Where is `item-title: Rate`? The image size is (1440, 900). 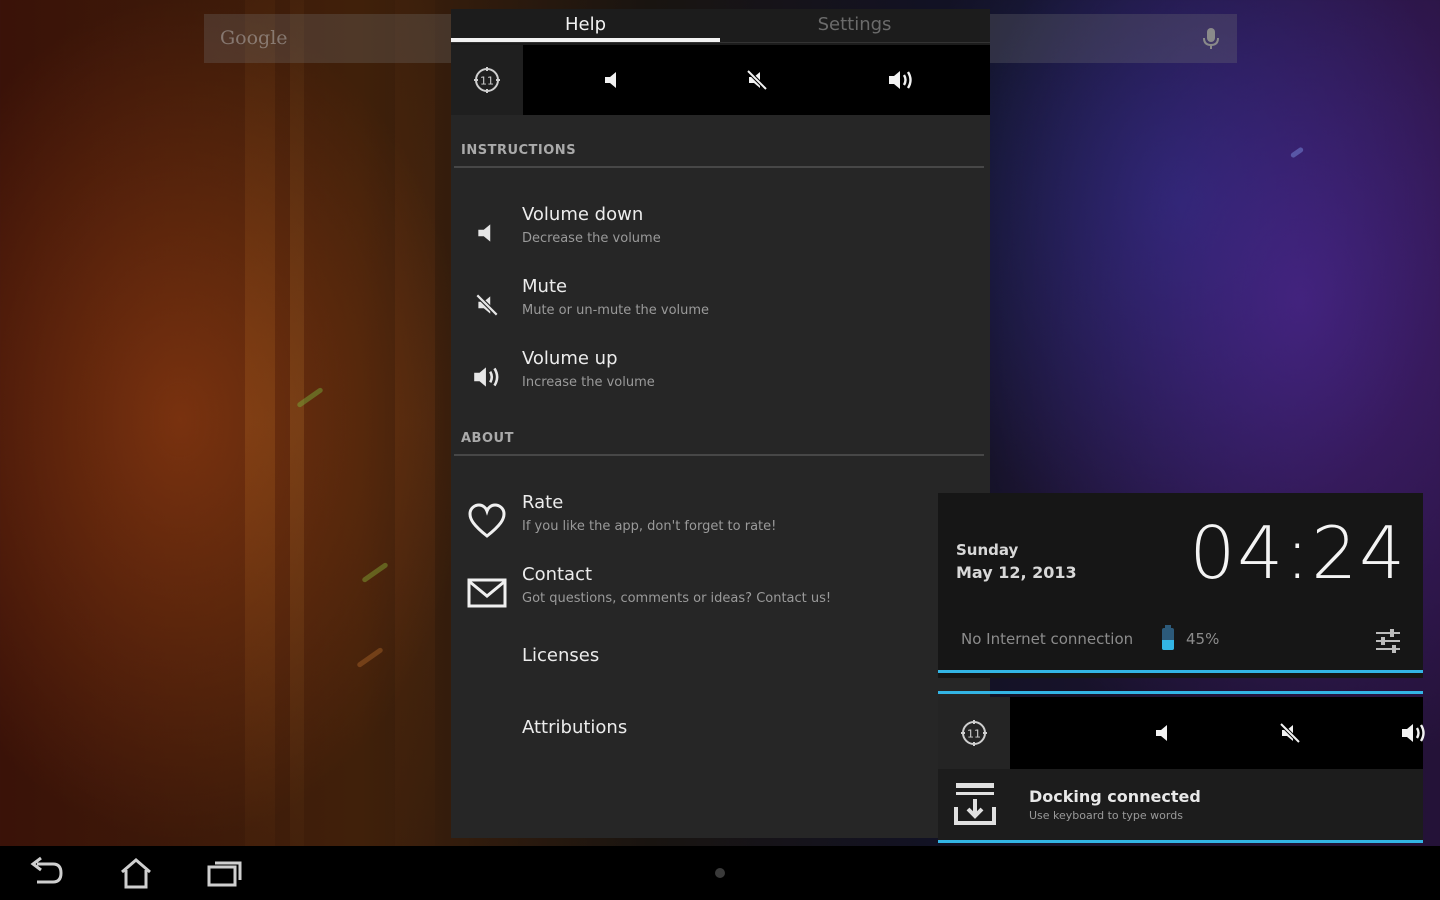 item-title: Rate is located at coordinates (543, 502).